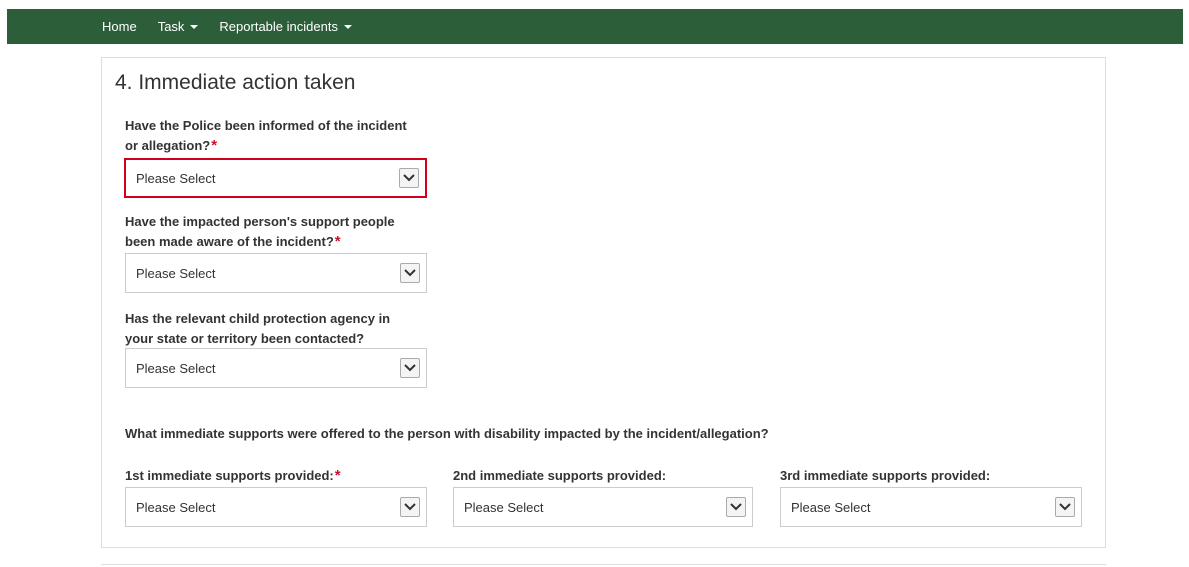 The image size is (1189, 567). I want to click on nav-reportable-incidents: Reportable incidents, so click(285, 26).